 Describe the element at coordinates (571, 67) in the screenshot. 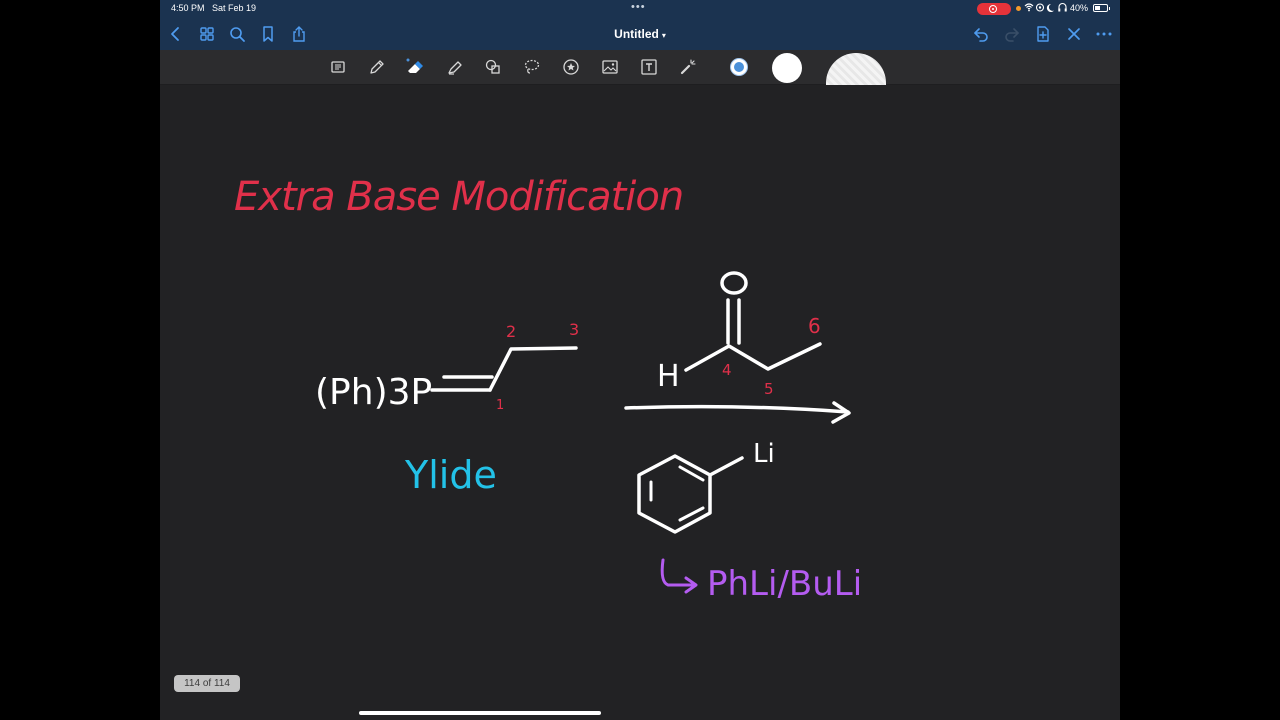

I see `sticker-icon` at that location.